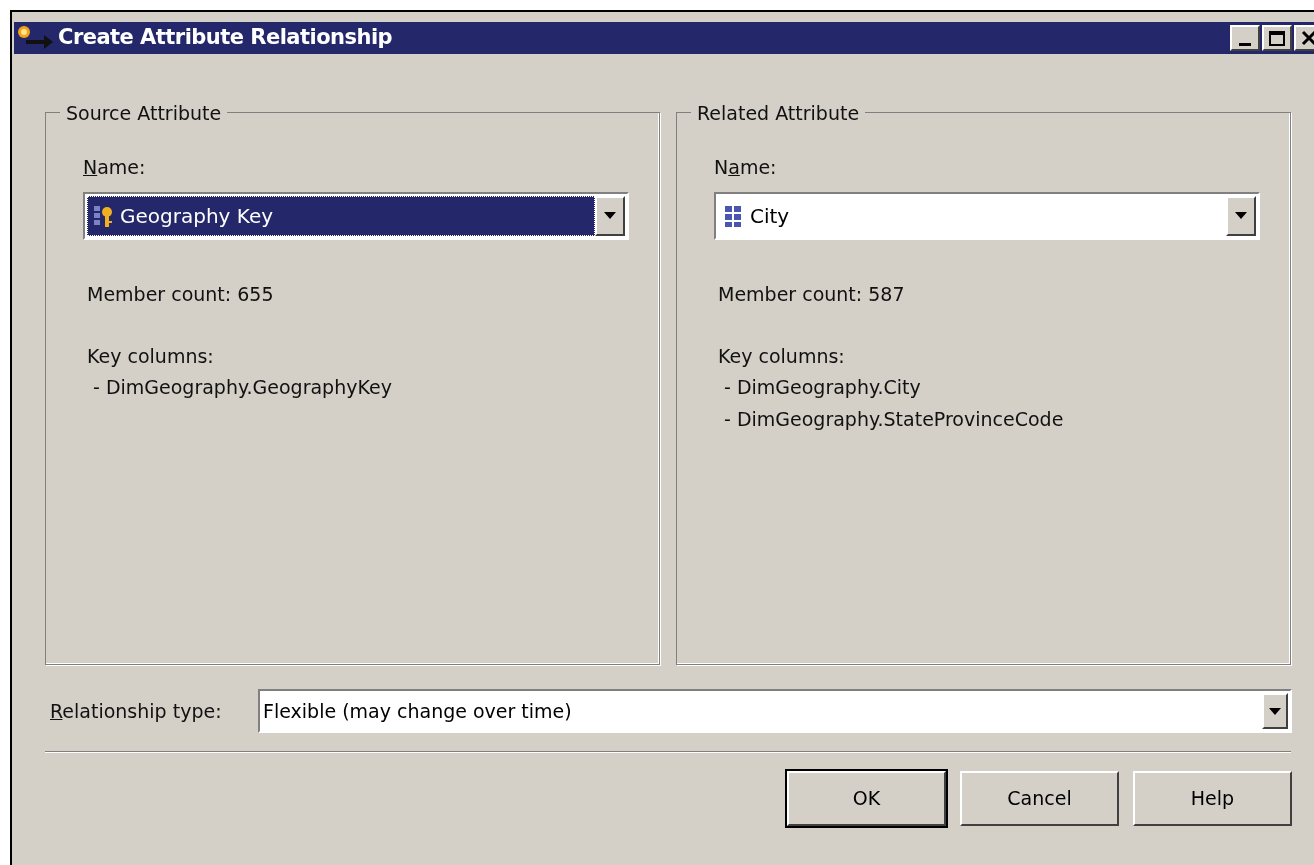  Describe the element at coordinates (1307, 38) in the screenshot. I see `close-icon` at that location.